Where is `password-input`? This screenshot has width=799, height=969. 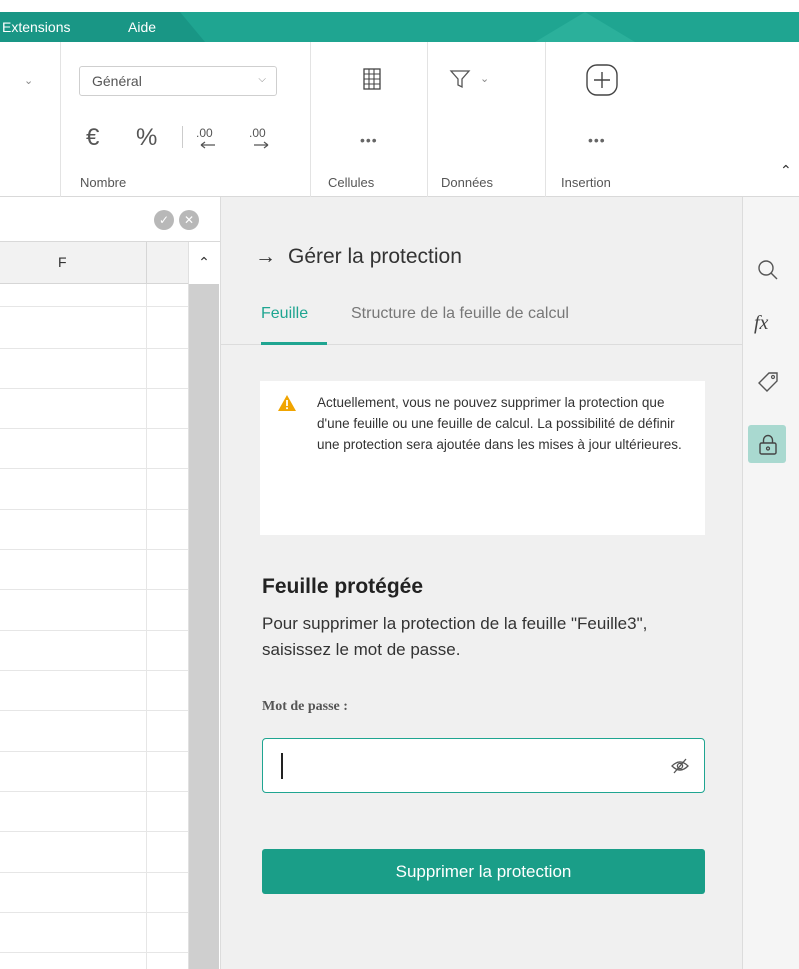 password-input is located at coordinates (463, 765).